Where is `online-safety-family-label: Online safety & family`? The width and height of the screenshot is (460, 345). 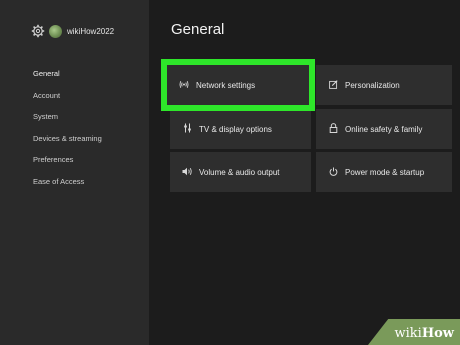
online-safety-family-label: Online safety & family is located at coordinates (384, 129).